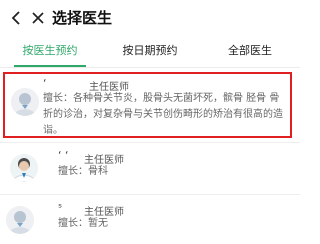 The height and width of the screenshot is (244, 320). Describe the element at coordinates (83, 171) in the screenshot. I see `doctor-specialty: 擅长：骨科` at that location.